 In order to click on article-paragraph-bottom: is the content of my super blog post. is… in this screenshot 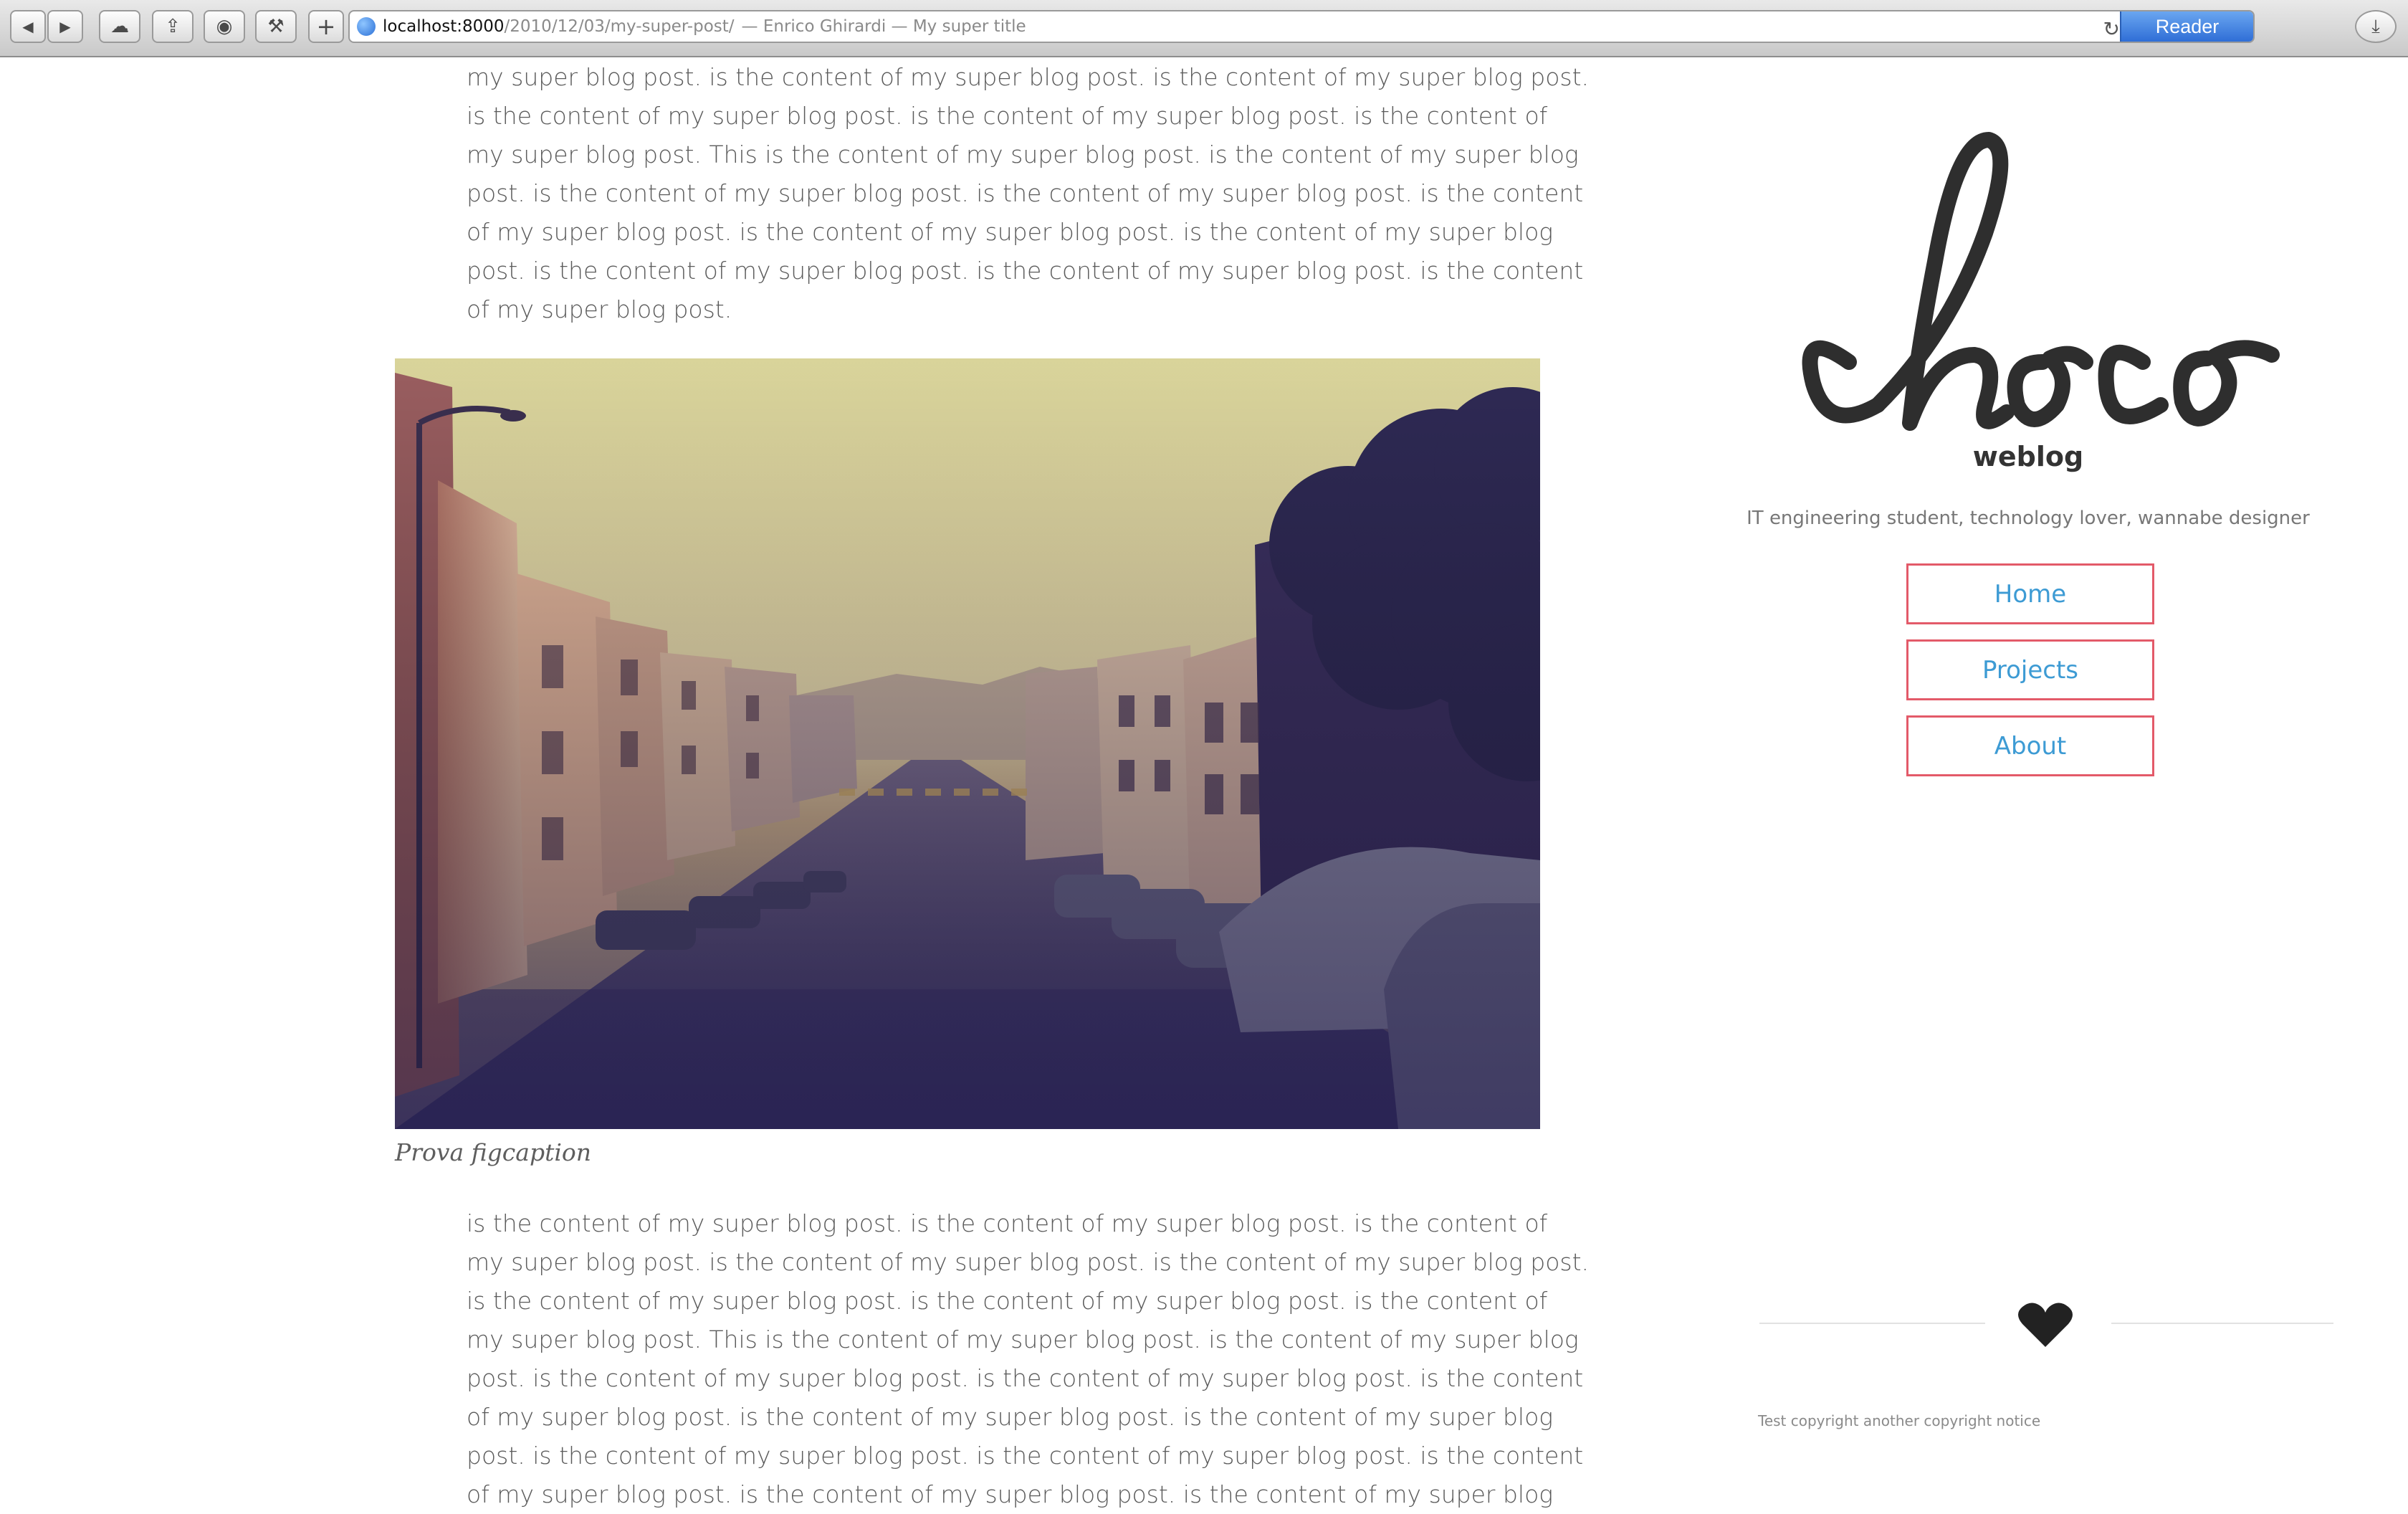, I will do `click(1028, 1359)`.